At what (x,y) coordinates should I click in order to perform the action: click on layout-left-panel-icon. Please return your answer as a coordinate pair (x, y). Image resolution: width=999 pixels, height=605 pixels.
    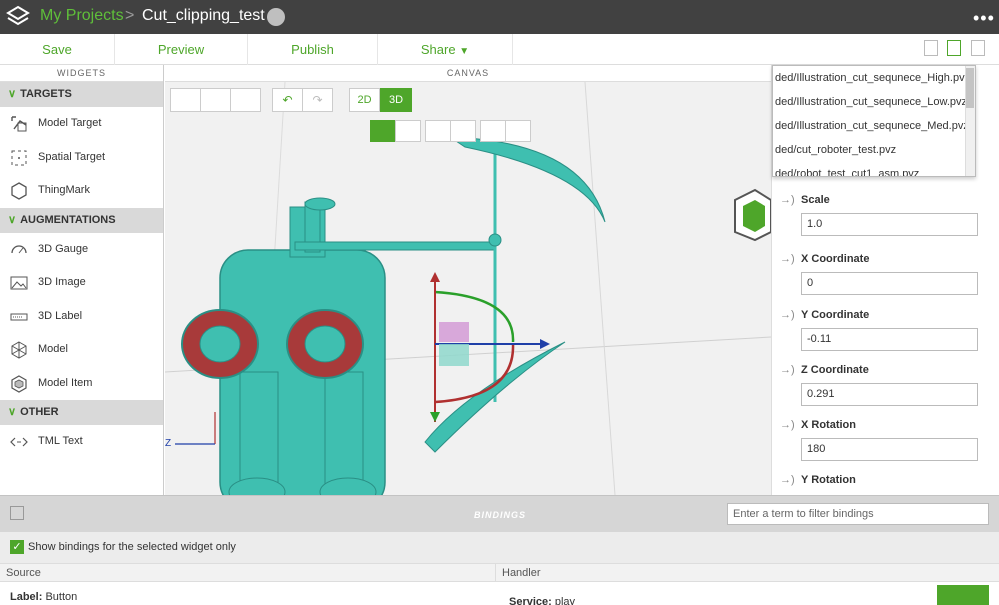
    Looking at the image, I should click on (931, 48).